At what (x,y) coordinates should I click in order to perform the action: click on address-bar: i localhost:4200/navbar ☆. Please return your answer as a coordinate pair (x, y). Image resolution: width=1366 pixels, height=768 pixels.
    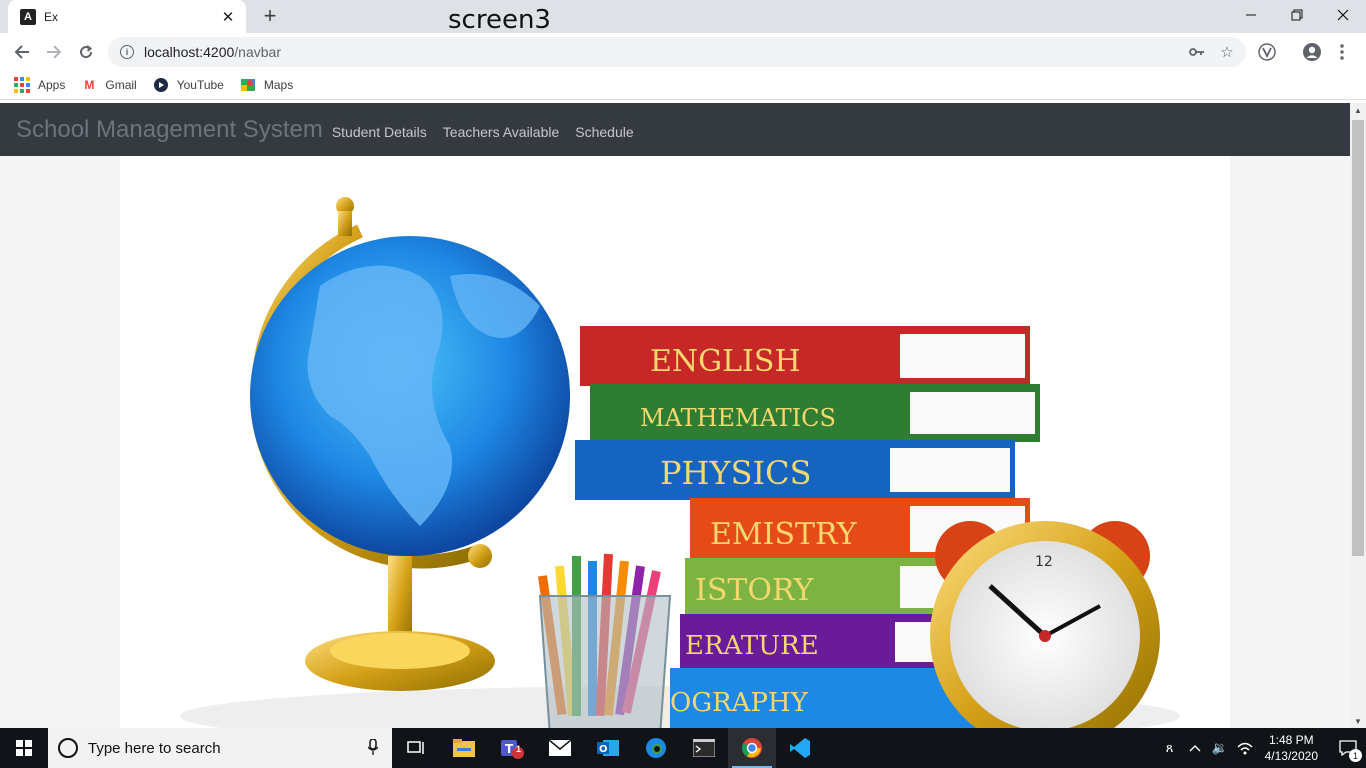
    Looking at the image, I should click on (677, 52).